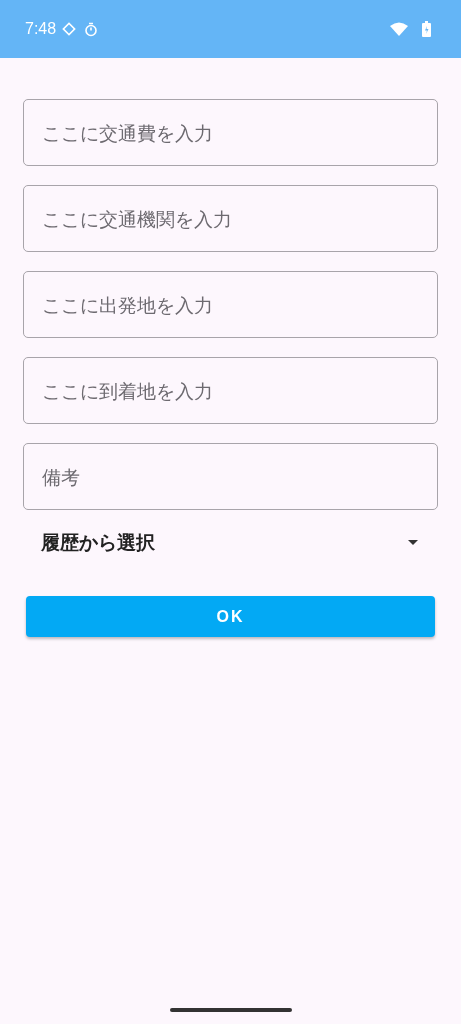 This screenshot has width=461, height=1024. Describe the element at coordinates (399, 29) in the screenshot. I see `wifi-icon` at that location.